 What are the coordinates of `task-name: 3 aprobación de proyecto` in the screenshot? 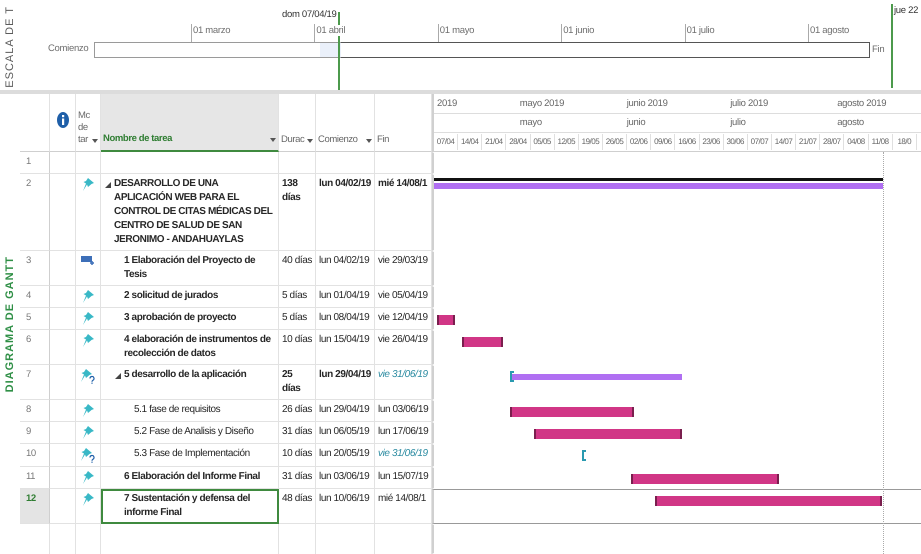 It's located at (180, 318).